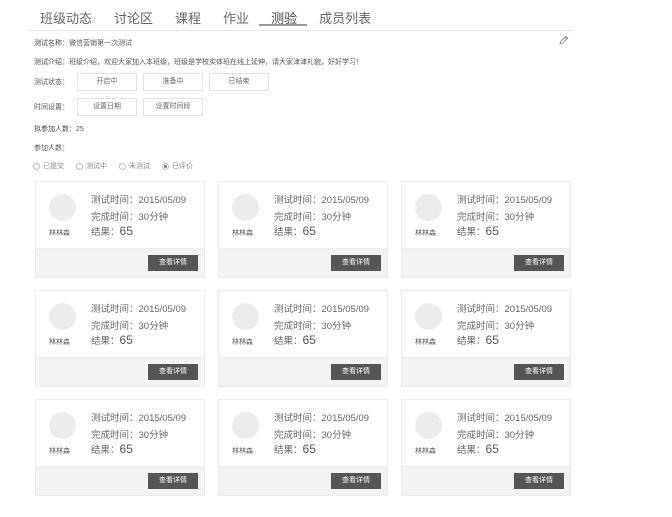  Describe the element at coordinates (55, 129) in the screenshot. I see `expected-participants-label: 拟参加人数：` at that location.